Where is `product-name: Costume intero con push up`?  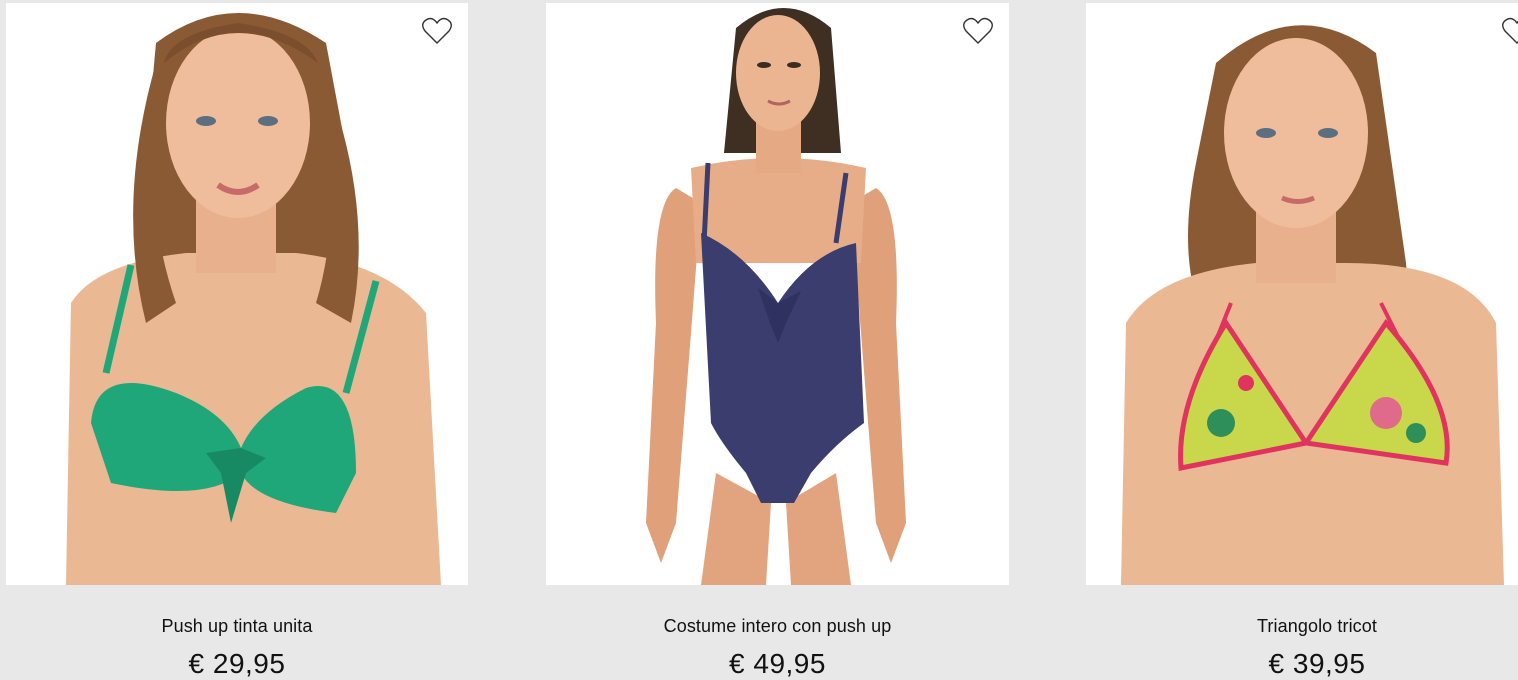 product-name: Costume intero con push up is located at coordinates (777, 626).